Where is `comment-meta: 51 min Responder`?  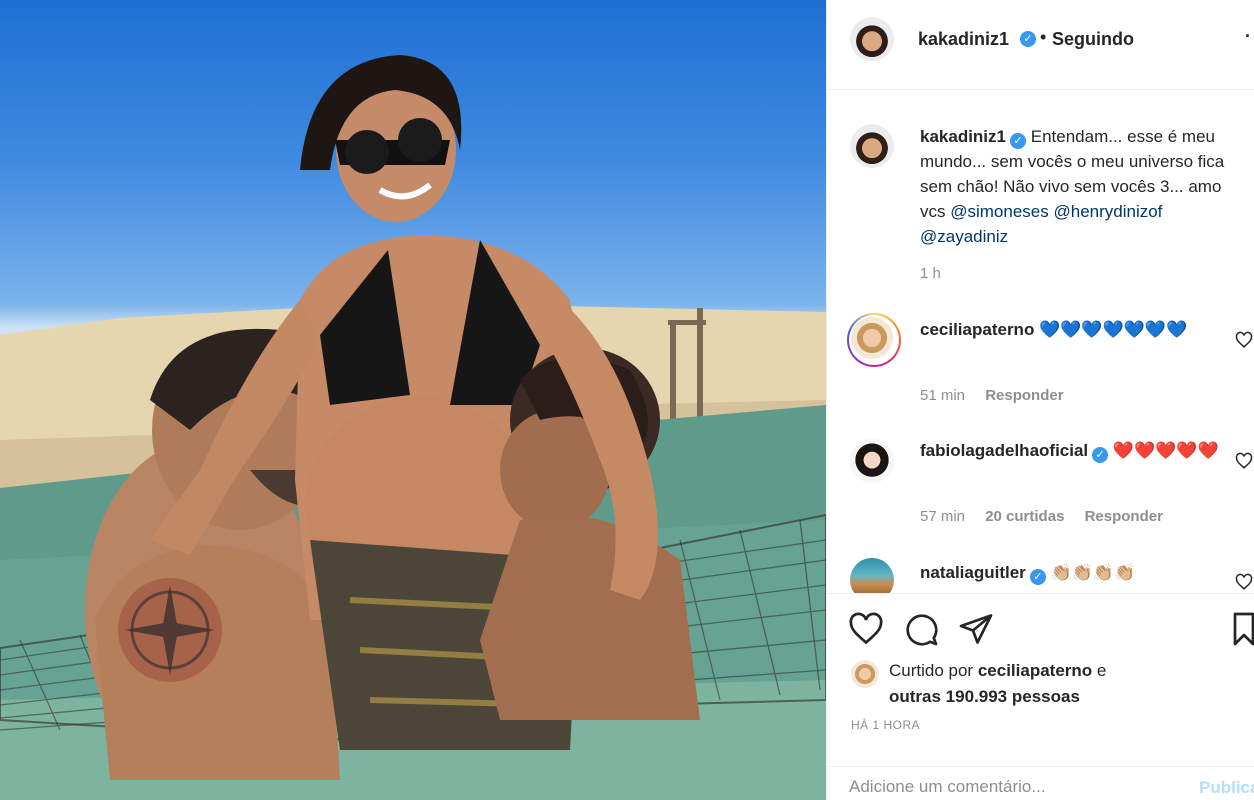
comment-meta: 51 min Responder is located at coordinates (1000, 395).